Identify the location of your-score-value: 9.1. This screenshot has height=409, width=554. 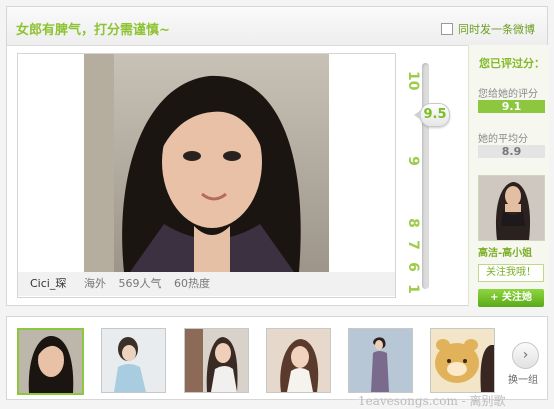
(511, 106).